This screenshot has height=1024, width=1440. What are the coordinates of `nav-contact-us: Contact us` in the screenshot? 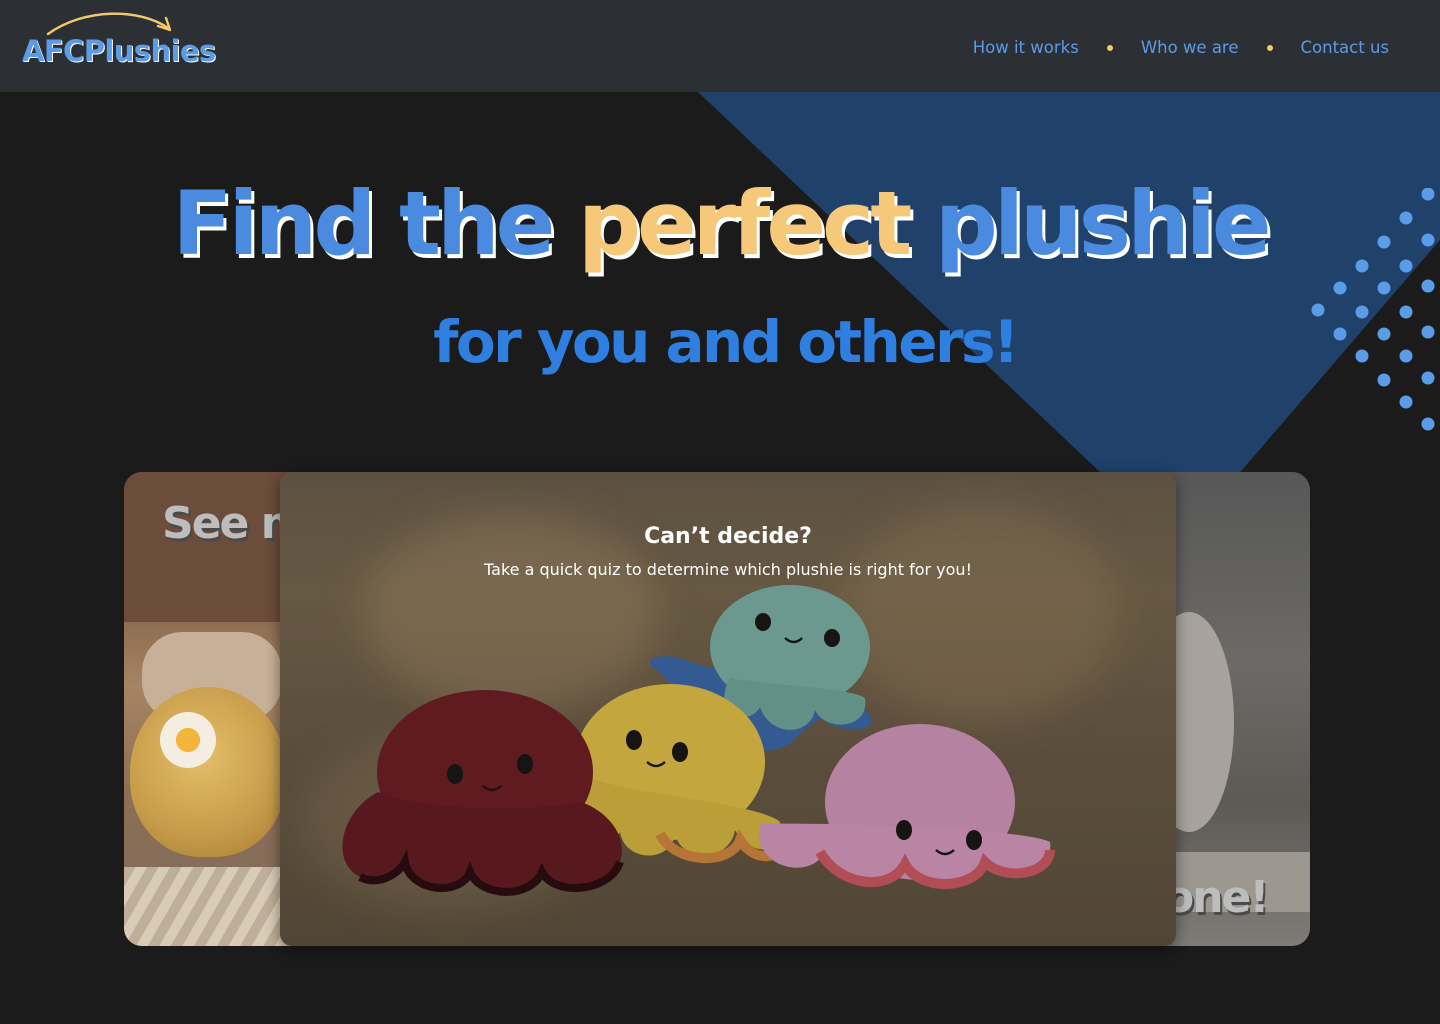 It's located at (1345, 47).